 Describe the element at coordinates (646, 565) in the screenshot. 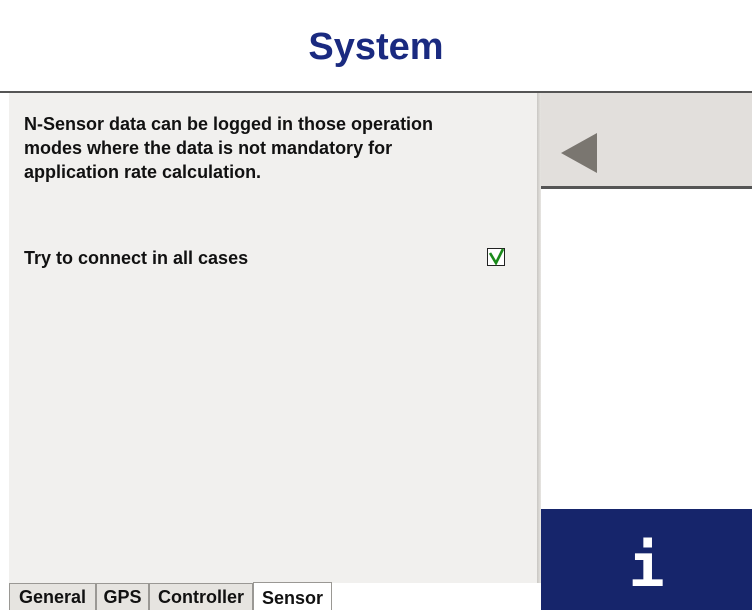

I see `info-icon: i` at that location.